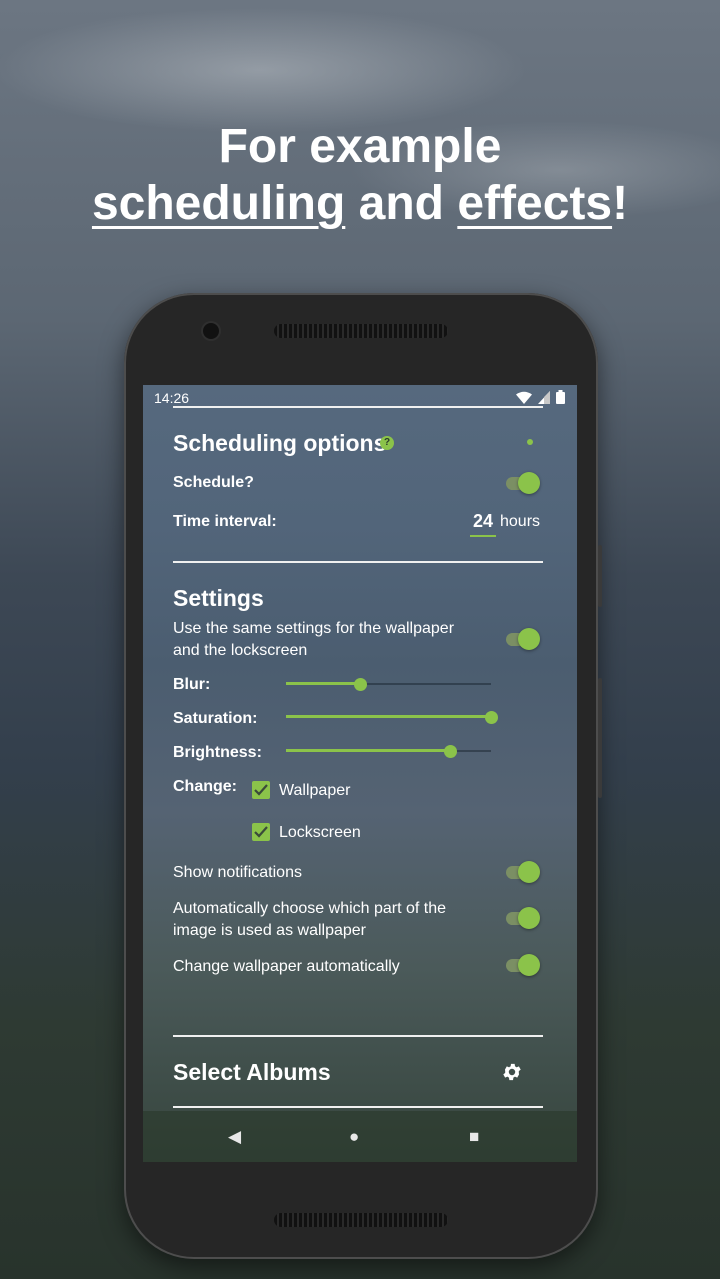  I want to click on indicator-dot, so click(530, 442).